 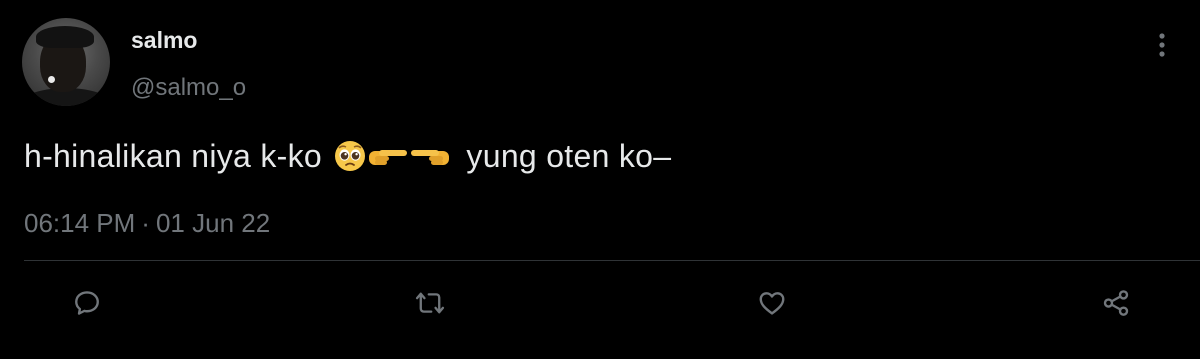 I want to click on tweet-text: h-hinalikan niya k-ko yung oten ko–, so click(x=347, y=159).